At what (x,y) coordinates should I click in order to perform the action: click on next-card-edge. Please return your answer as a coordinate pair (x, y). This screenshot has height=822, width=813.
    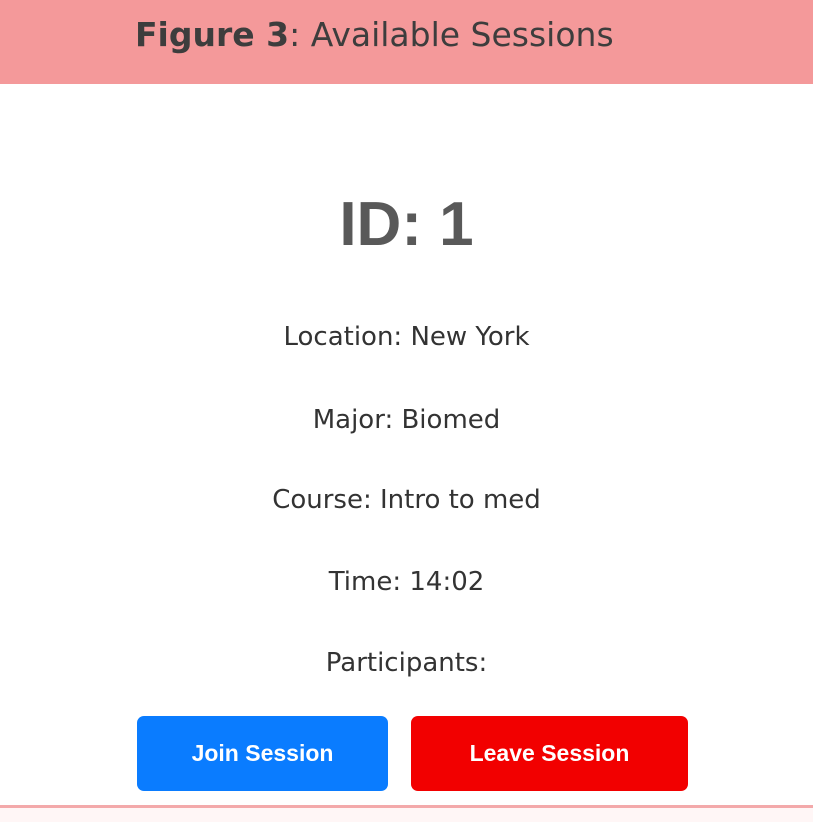
    Looking at the image, I should click on (406, 815).